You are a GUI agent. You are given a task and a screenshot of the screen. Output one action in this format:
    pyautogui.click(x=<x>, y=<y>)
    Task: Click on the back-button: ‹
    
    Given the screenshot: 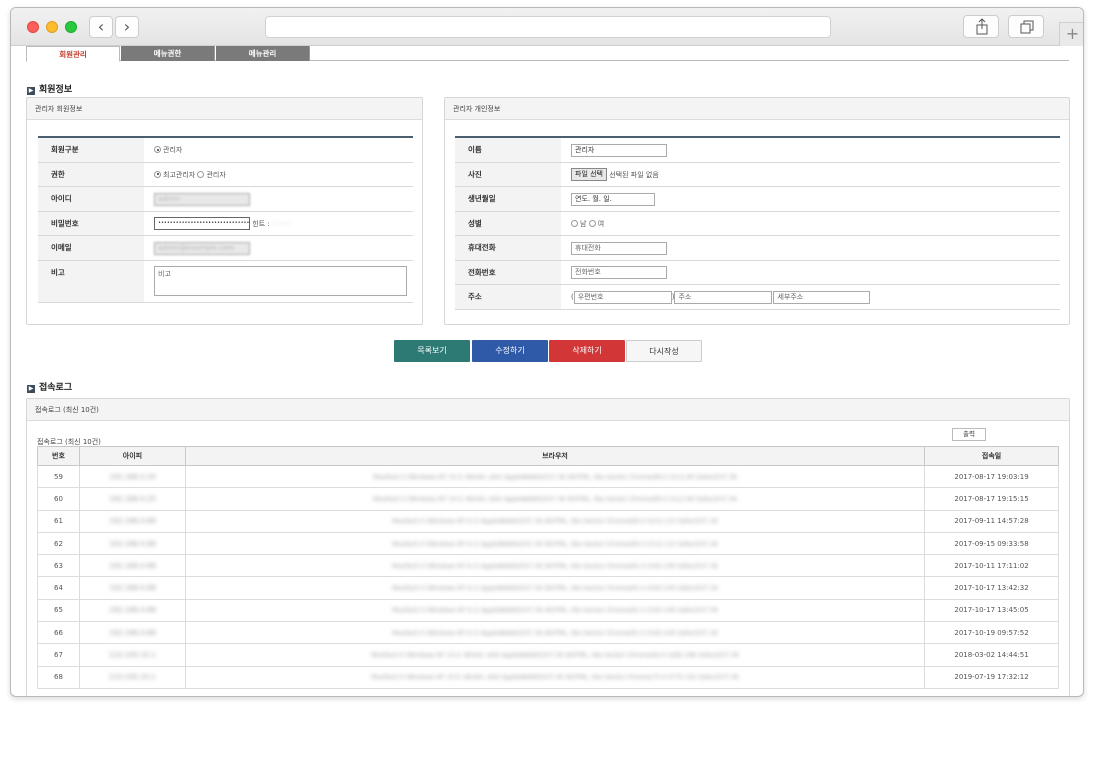 What is the action you would take?
    pyautogui.click(x=101, y=27)
    